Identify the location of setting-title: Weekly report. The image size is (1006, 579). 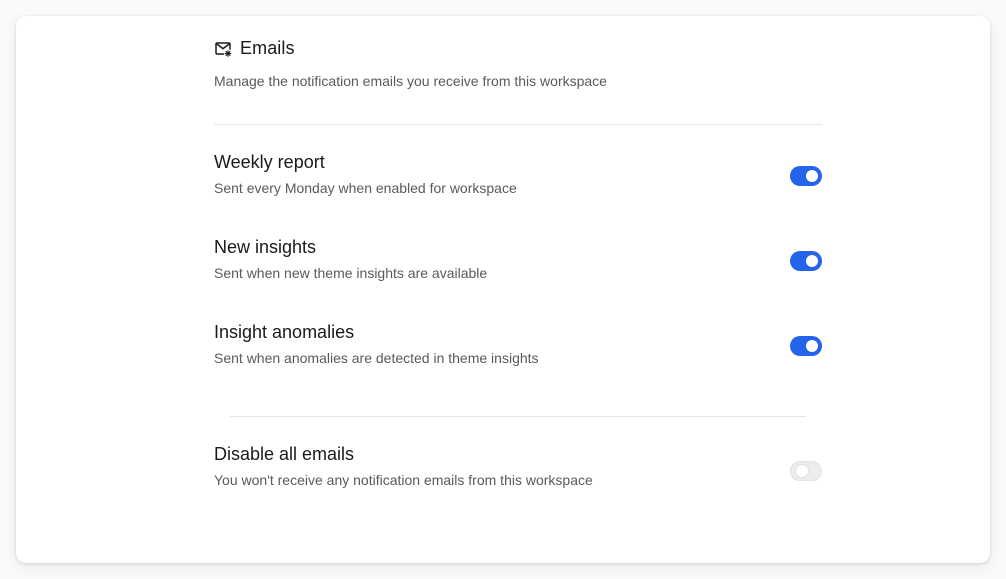
(269, 162).